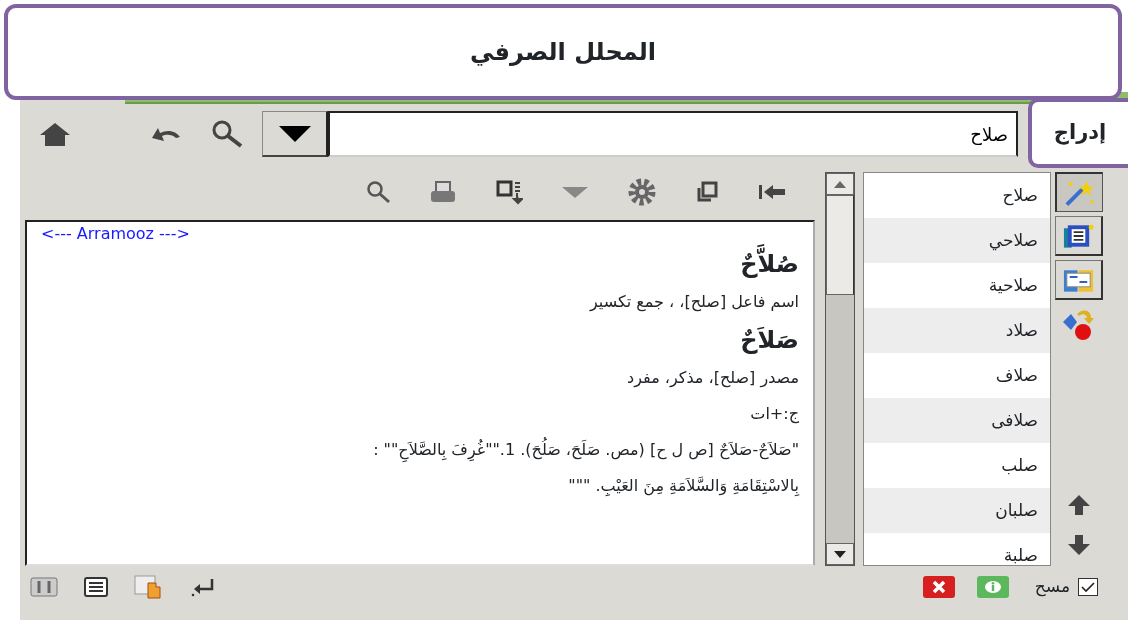  I want to click on source-link: <--- Arramooz --->, so click(115, 234).